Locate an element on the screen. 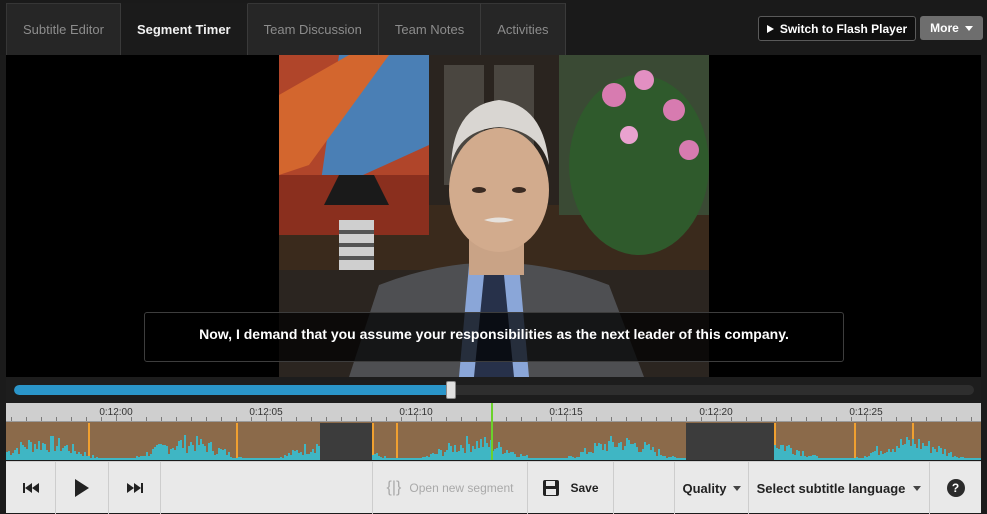 Image resolution: width=987 pixels, height=514 pixels. skip-forward-icon is located at coordinates (134, 488).